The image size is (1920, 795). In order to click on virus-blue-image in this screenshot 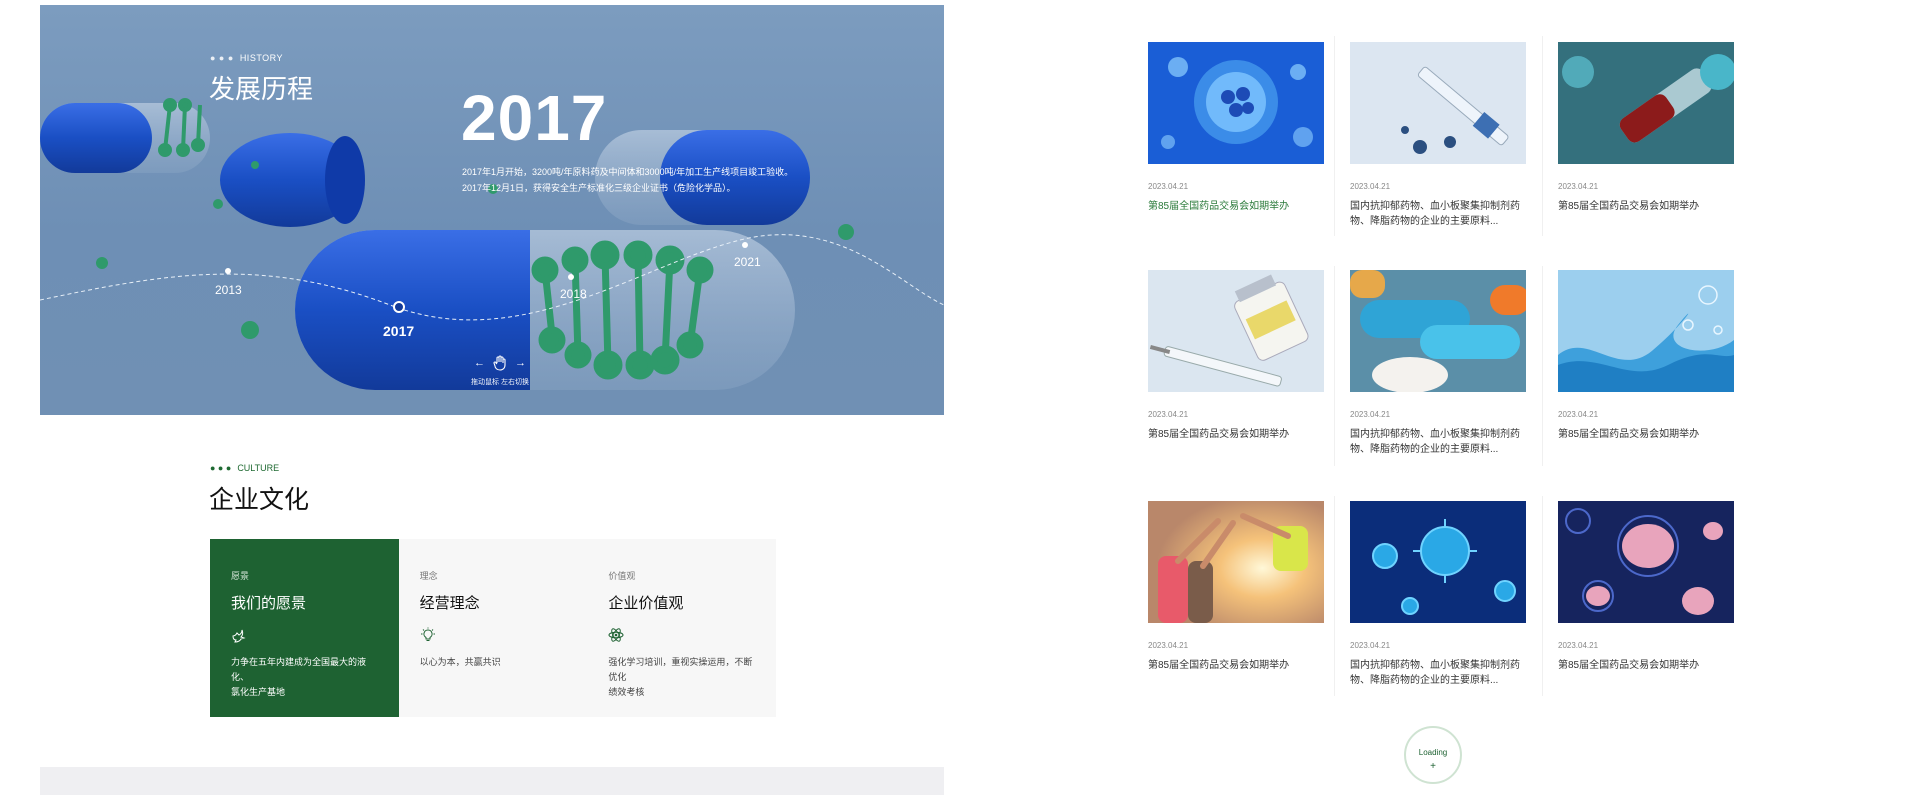, I will do `click(1438, 562)`.